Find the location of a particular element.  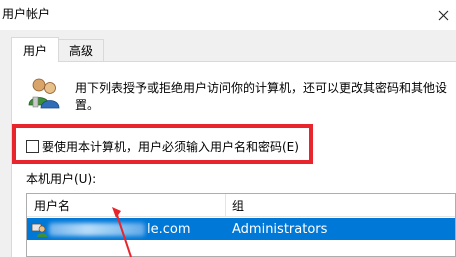

tab-advanced: 高级 is located at coordinates (81, 50).